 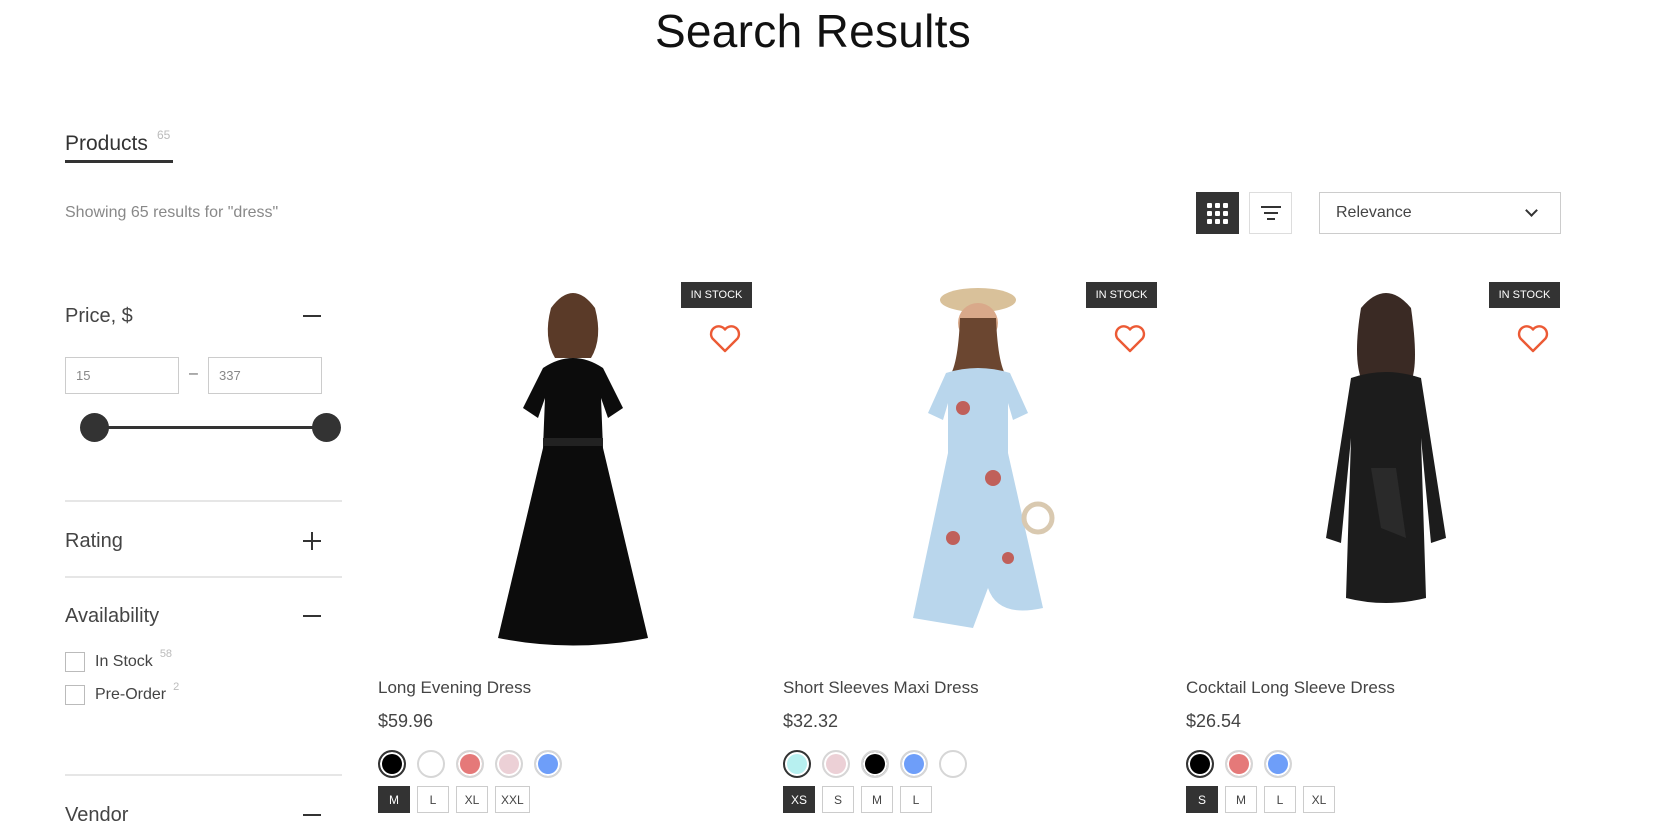 What do you see at coordinates (112, 615) in the screenshot?
I see `filter-availability-title: Availability` at bounding box center [112, 615].